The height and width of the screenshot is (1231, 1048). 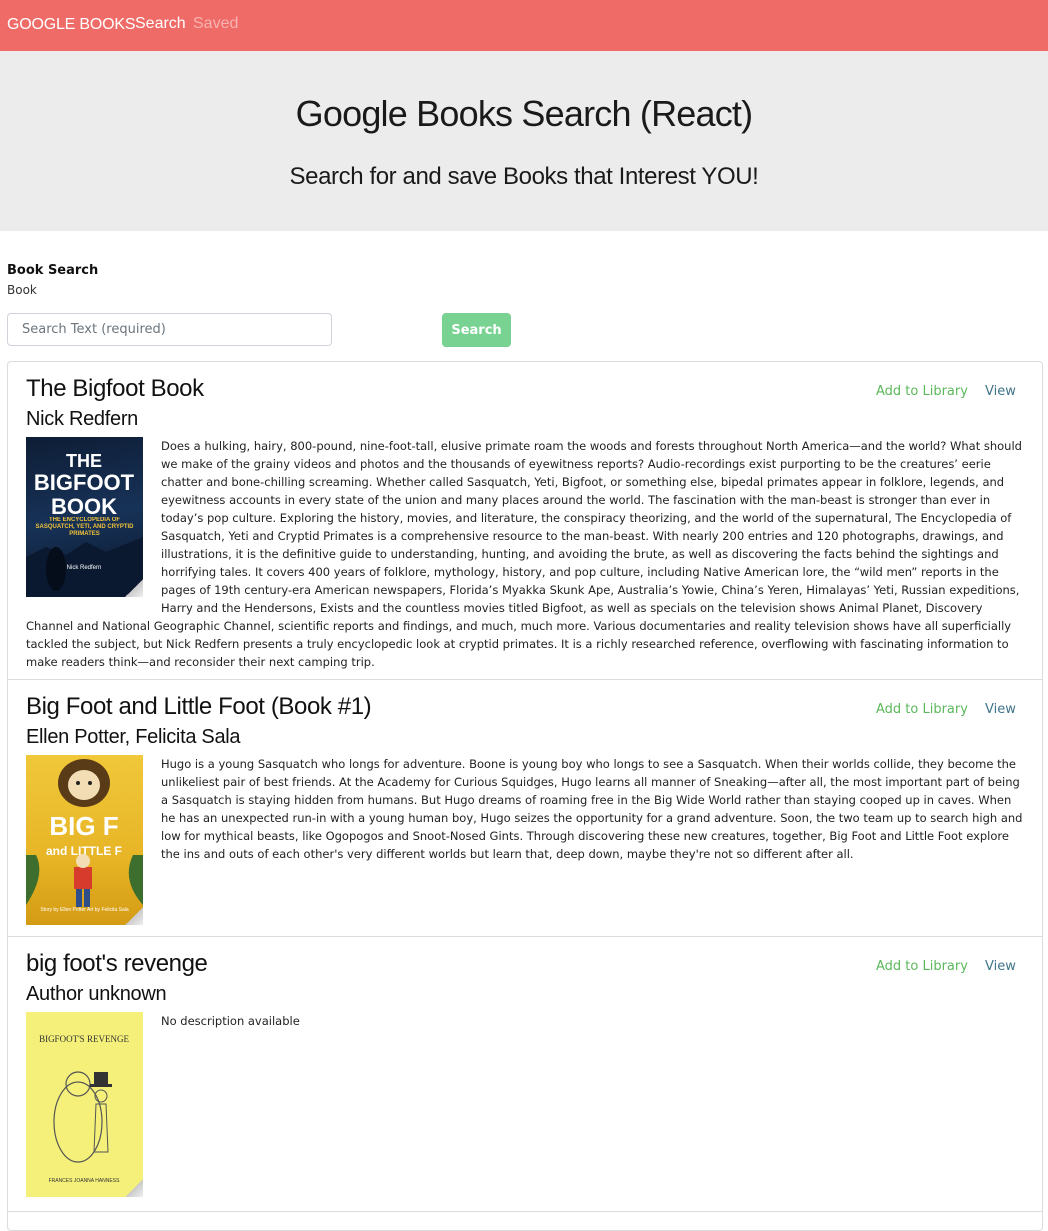 What do you see at coordinates (115, 388) in the screenshot?
I see `book-title: The Bigfoot Book` at bounding box center [115, 388].